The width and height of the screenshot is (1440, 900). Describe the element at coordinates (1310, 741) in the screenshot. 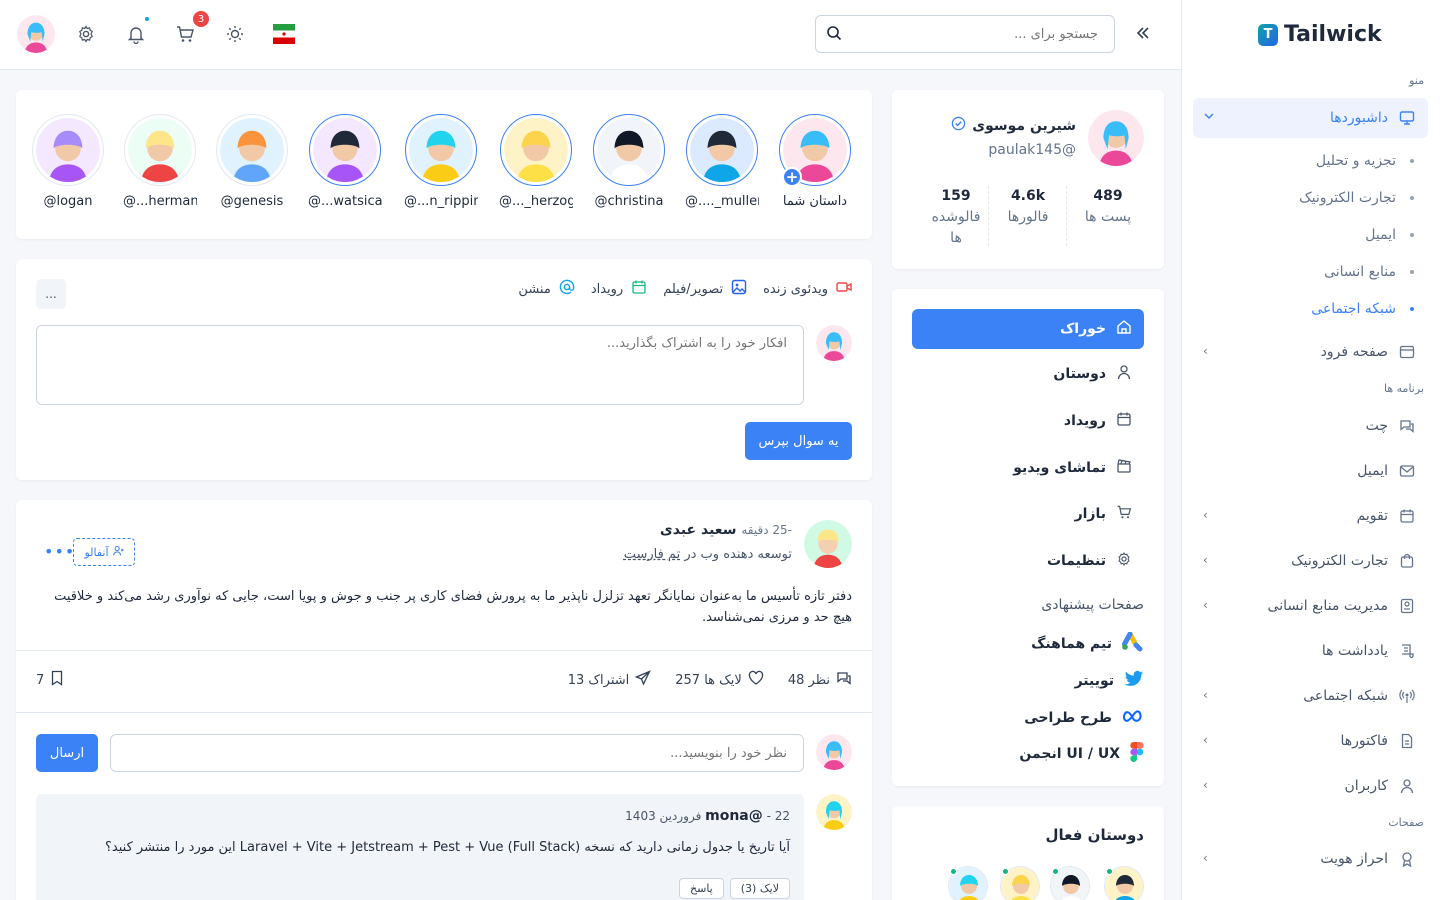

I see `sidebar-item-invoices: ‹ فاکتورها` at that location.